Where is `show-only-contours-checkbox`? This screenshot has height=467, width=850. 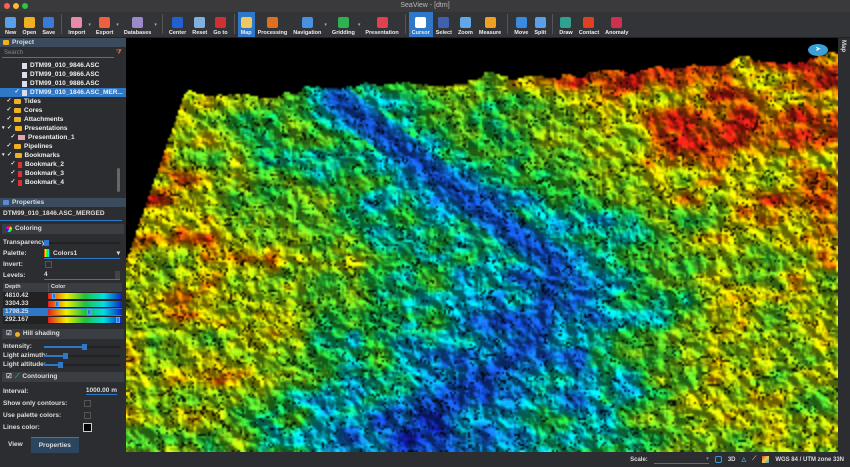 show-only-contours-checkbox is located at coordinates (87, 403).